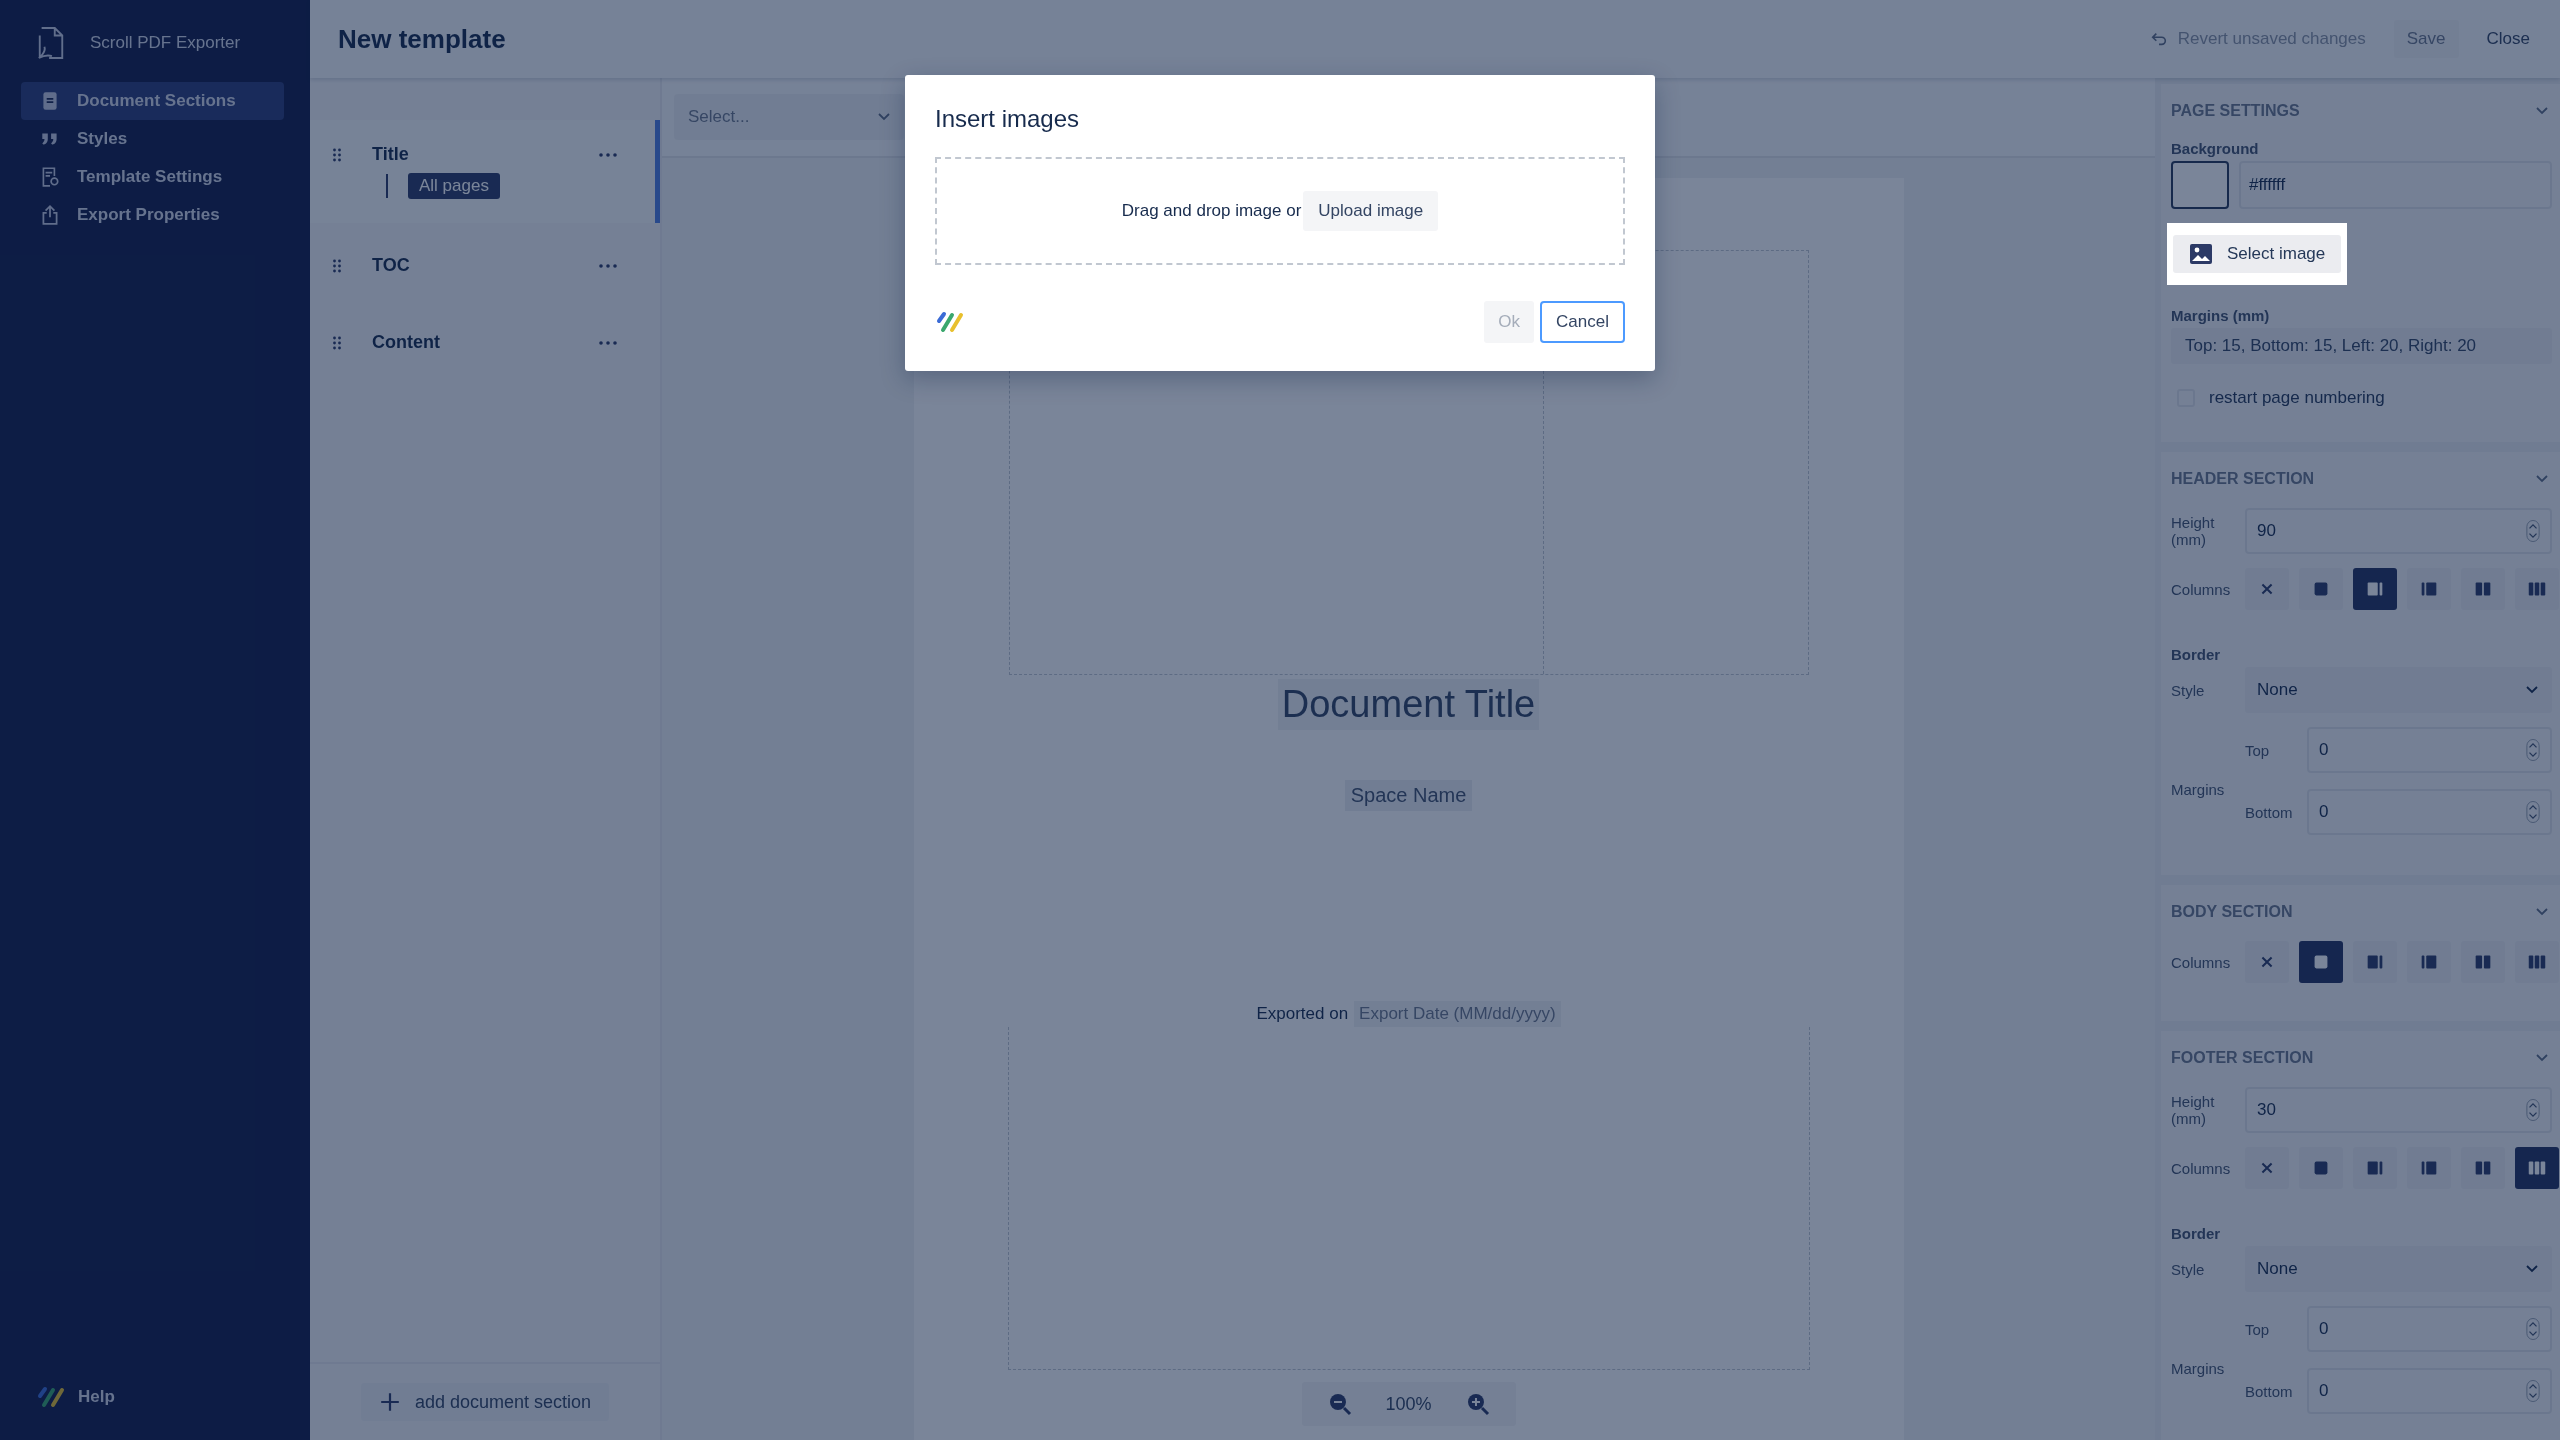 The image size is (2560, 1440). Describe the element at coordinates (155, 1413) in the screenshot. I see `help-link: Help` at that location.